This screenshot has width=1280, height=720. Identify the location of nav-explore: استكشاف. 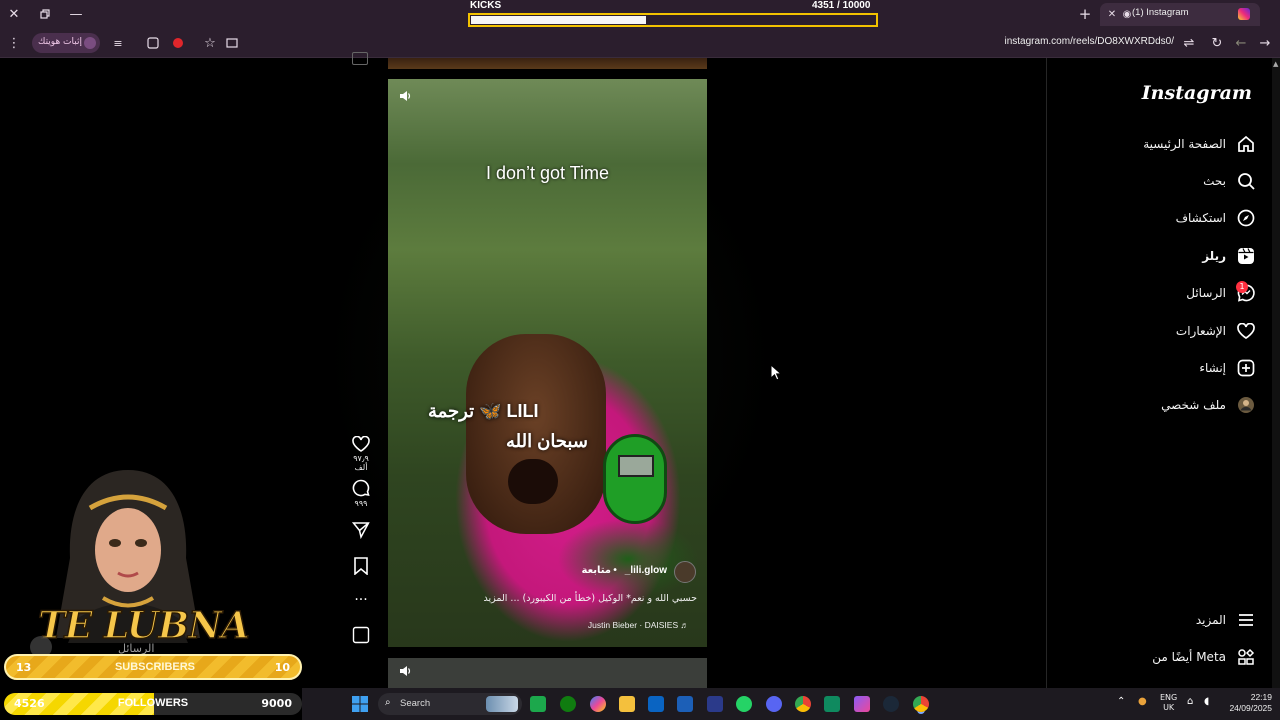
(1216, 218).